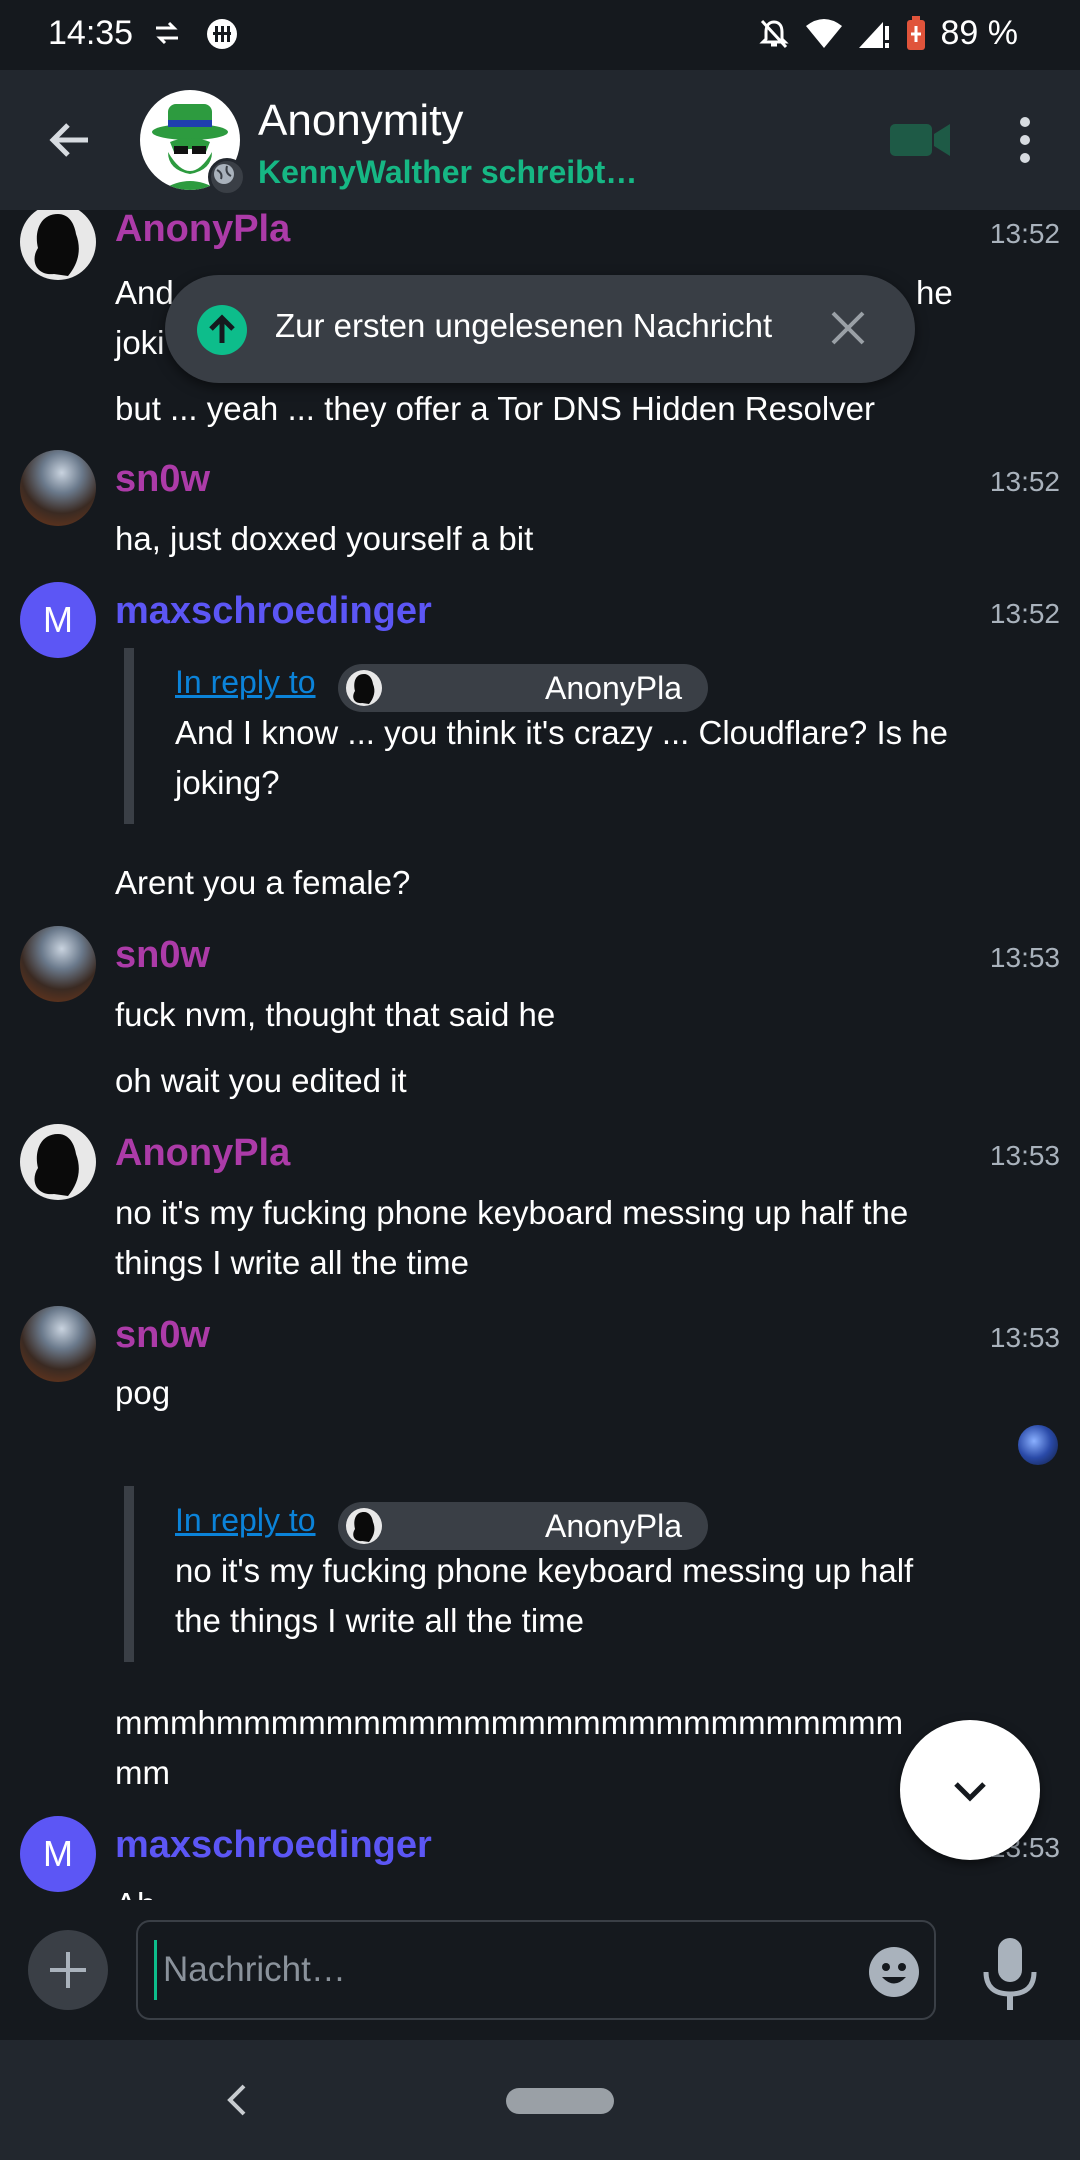  Describe the element at coordinates (91, 33) in the screenshot. I see `status-time: 14:35` at that location.